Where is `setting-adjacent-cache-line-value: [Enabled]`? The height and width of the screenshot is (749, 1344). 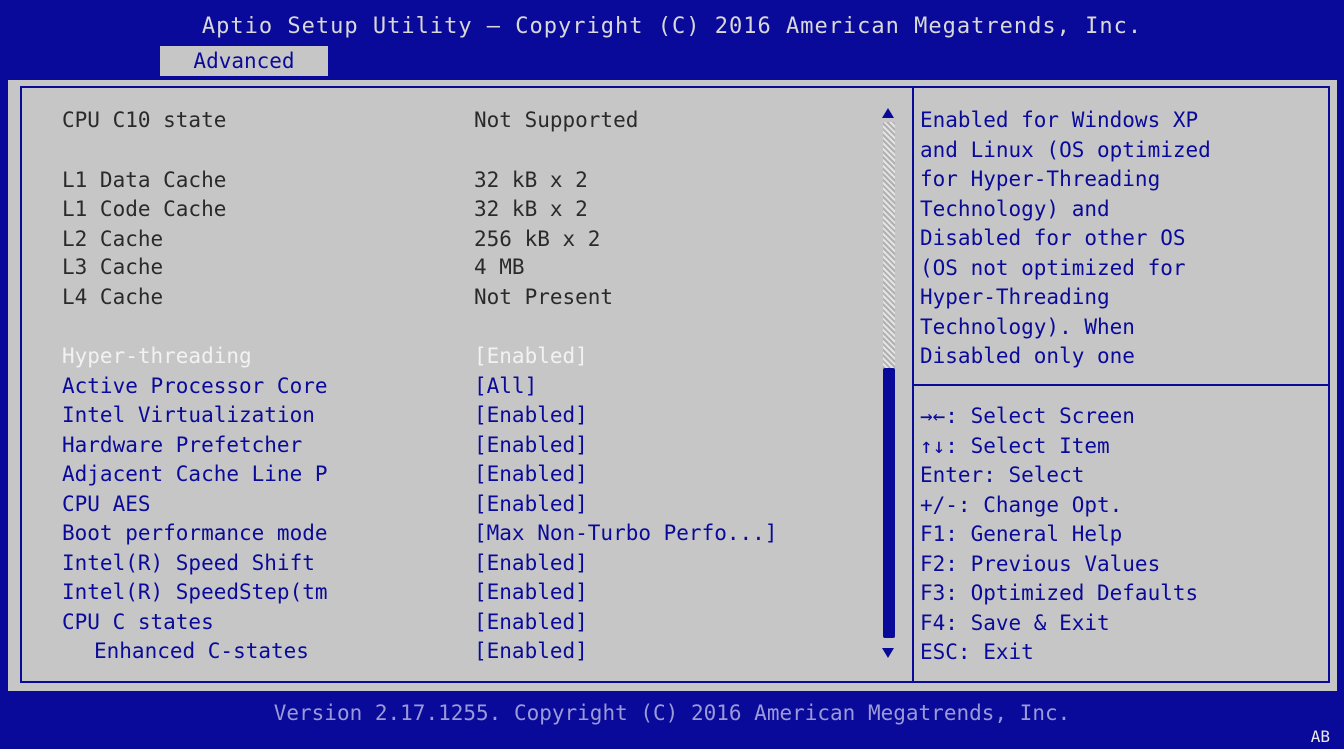 setting-adjacent-cache-line-value: [Enabled] is located at coordinates (531, 474).